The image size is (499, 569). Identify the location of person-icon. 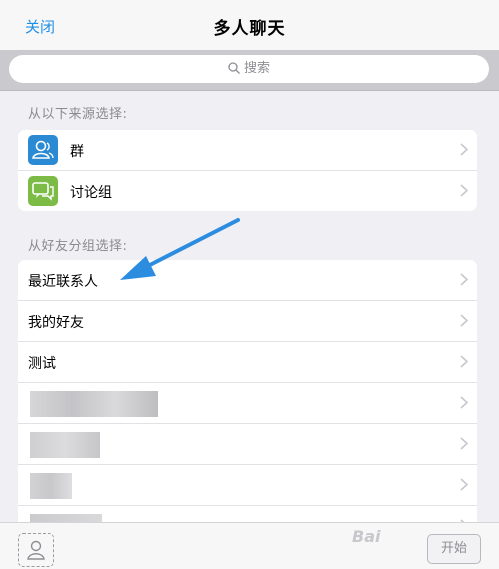
(36, 550).